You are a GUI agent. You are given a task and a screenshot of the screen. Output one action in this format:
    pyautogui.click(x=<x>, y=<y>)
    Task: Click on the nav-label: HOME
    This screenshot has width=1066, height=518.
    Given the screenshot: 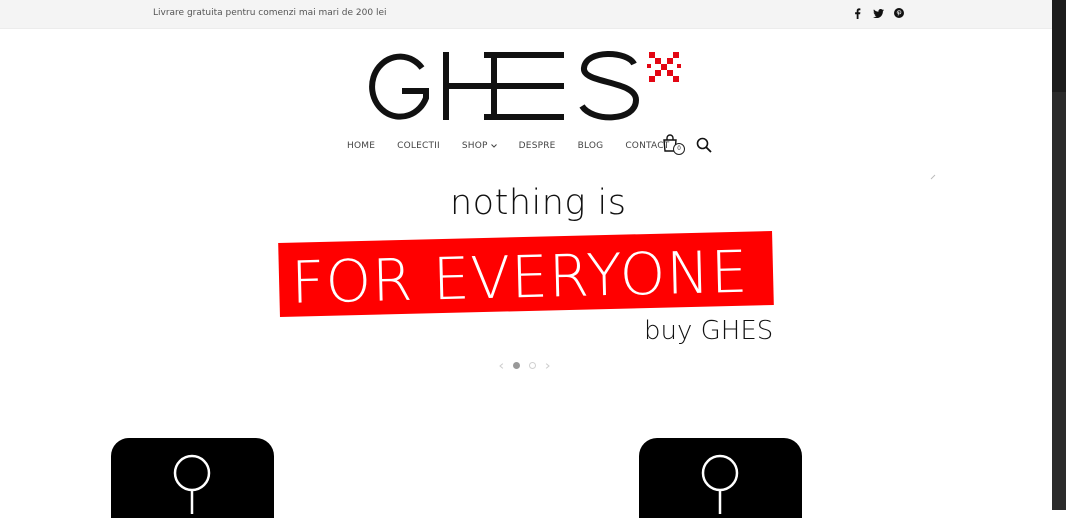 What is the action you would take?
    pyautogui.click(x=361, y=146)
    